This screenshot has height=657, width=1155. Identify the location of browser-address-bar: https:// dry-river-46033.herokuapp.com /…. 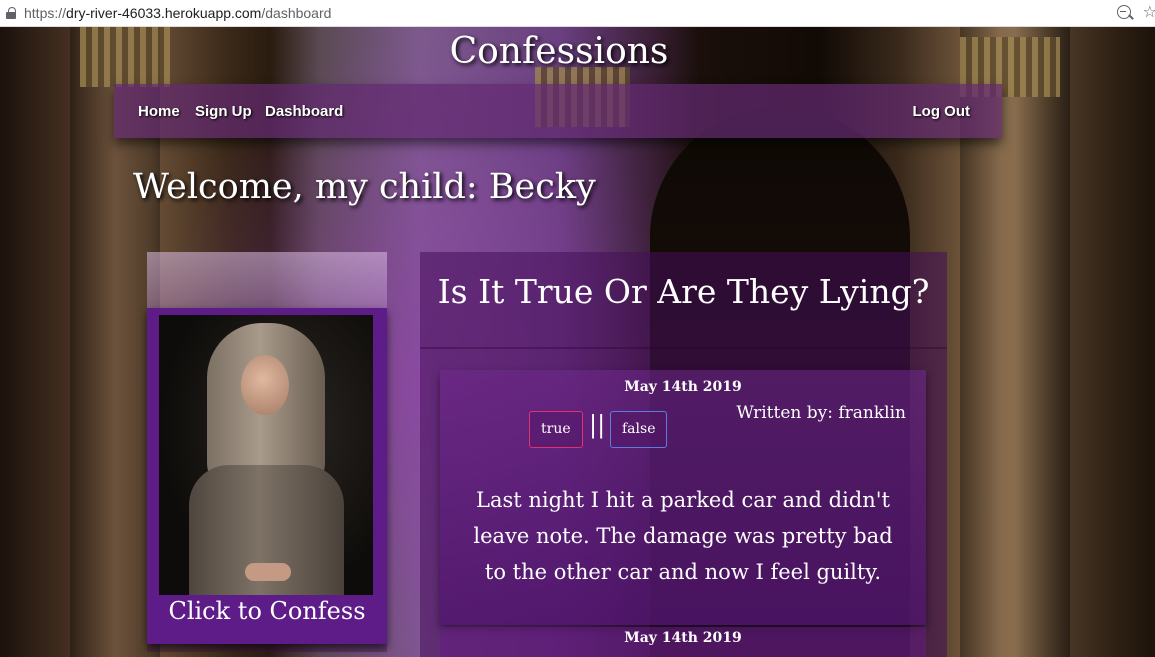
(577, 13).